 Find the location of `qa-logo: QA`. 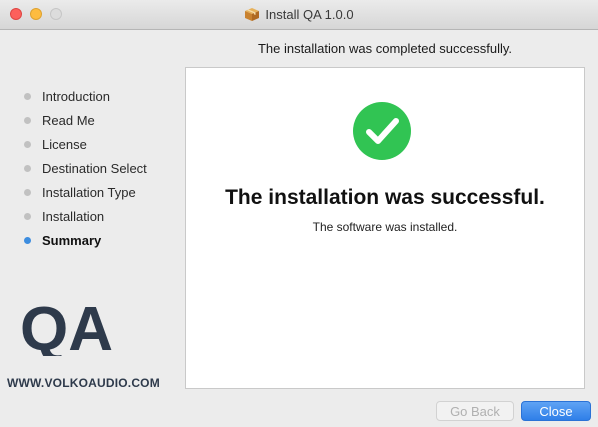

qa-logo: QA is located at coordinates (85, 329).